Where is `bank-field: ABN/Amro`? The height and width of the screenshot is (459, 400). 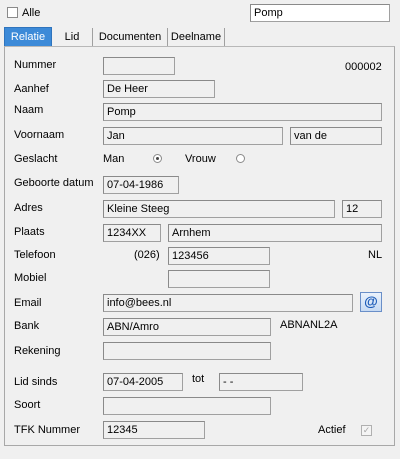
bank-field: ABN/Amro is located at coordinates (187, 327).